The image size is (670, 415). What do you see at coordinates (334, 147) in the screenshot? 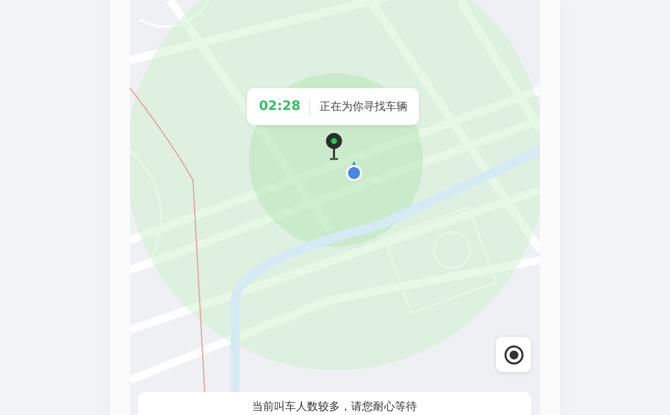
I see `map-pin-icon` at bounding box center [334, 147].